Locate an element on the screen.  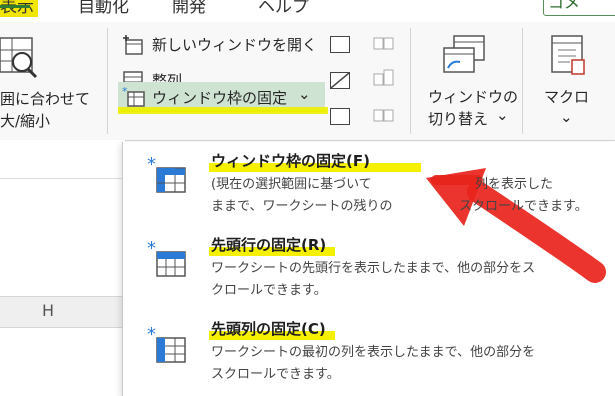
unhide-window-button is located at coordinates (340, 116).